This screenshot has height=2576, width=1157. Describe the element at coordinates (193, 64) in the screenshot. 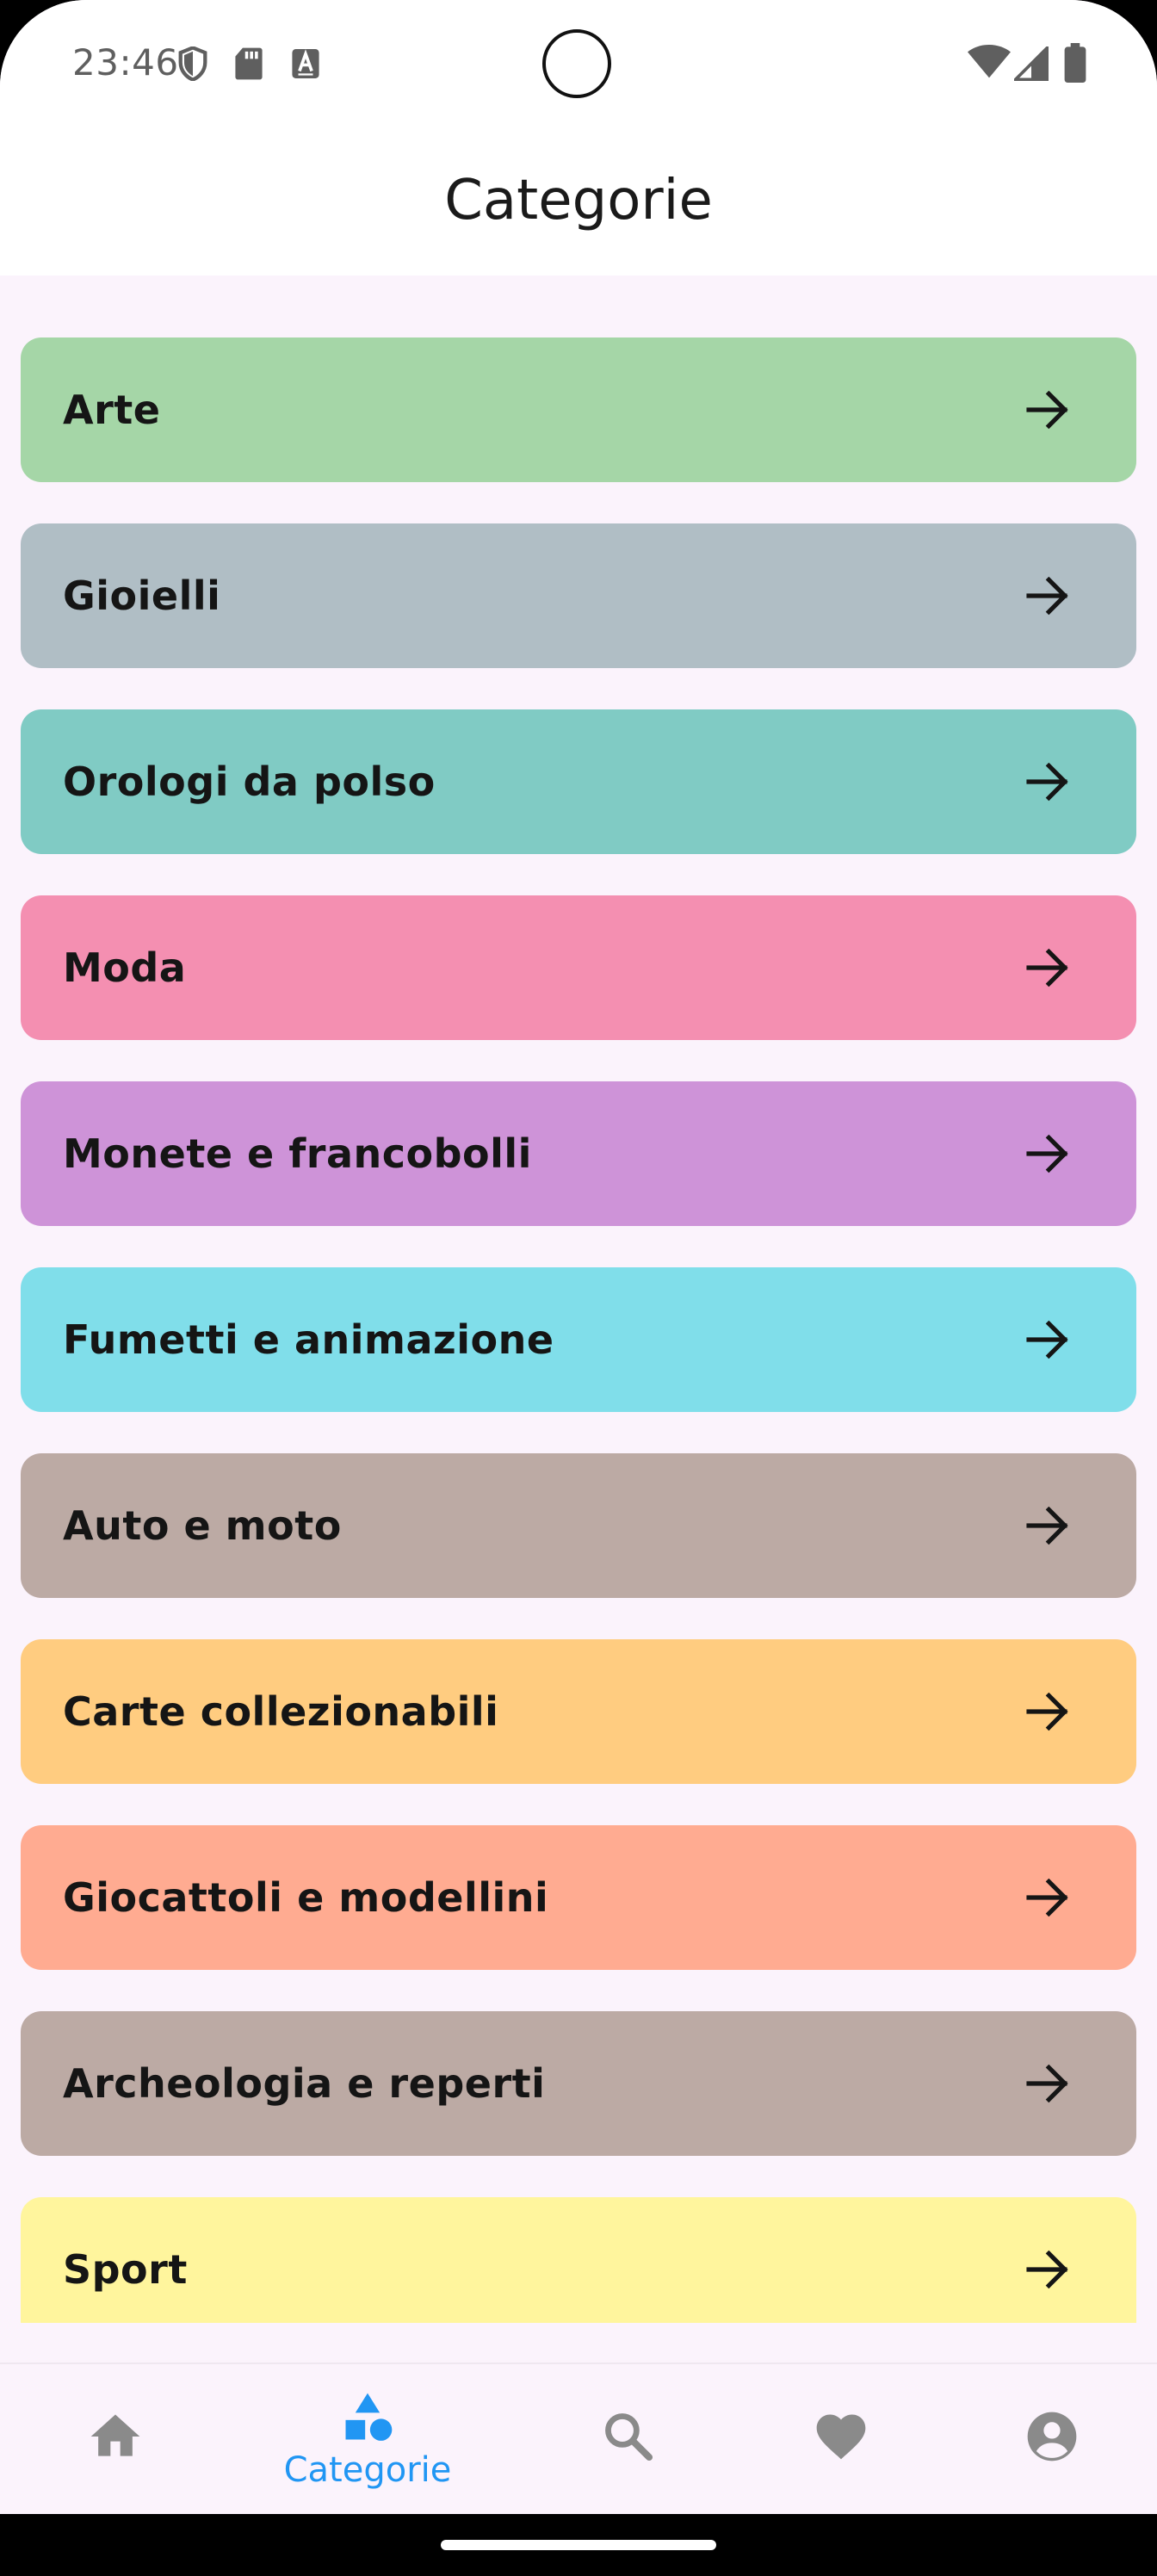

I see `shield-icon` at that location.